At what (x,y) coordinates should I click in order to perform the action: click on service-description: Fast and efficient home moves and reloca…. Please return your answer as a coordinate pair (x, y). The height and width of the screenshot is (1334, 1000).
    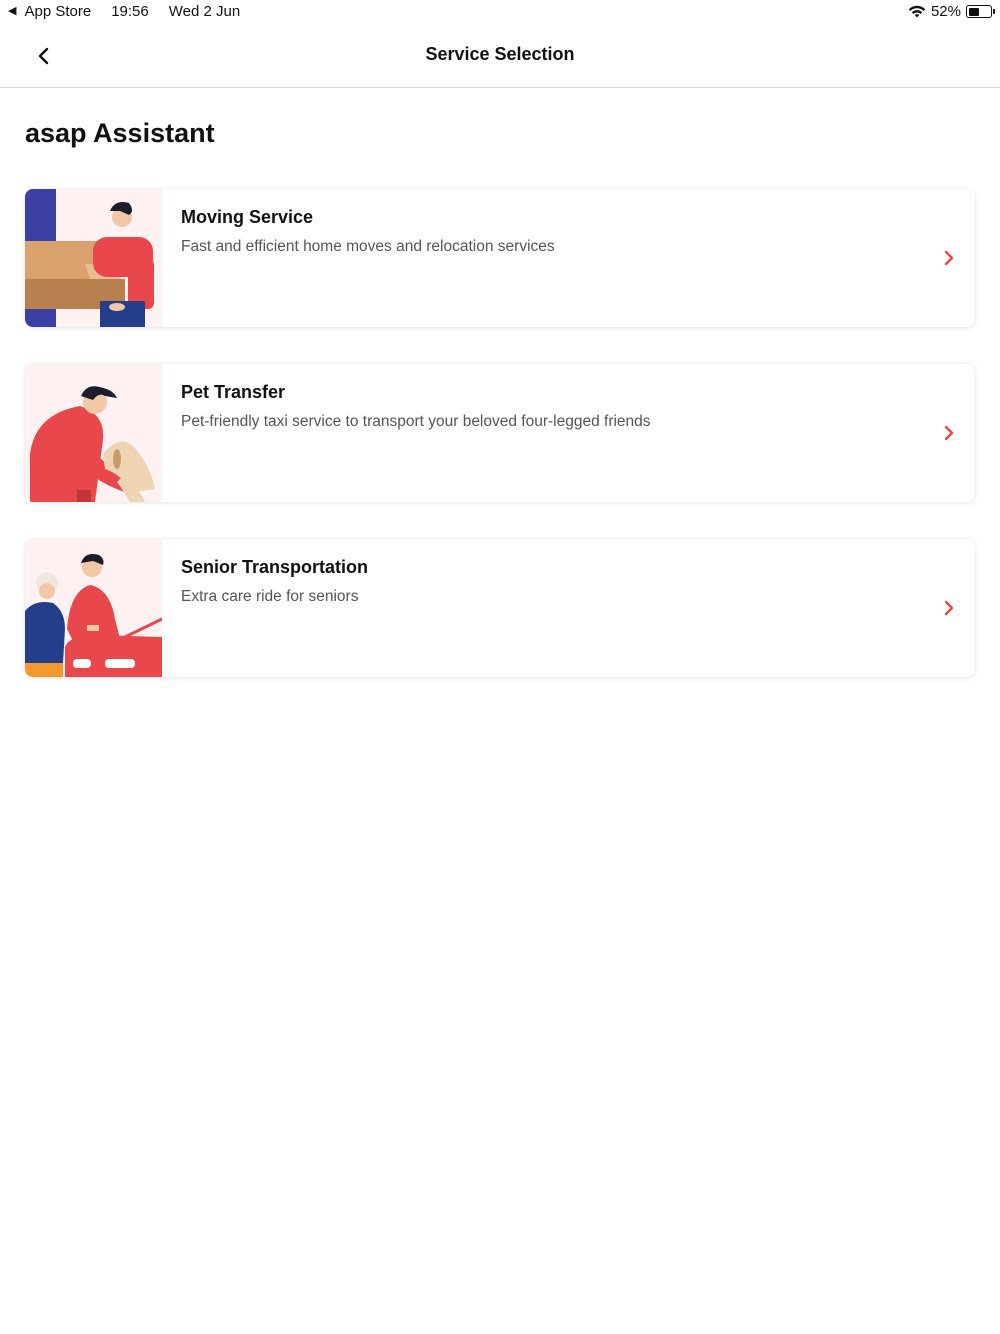
    Looking at the image, I should click on (368, 246).